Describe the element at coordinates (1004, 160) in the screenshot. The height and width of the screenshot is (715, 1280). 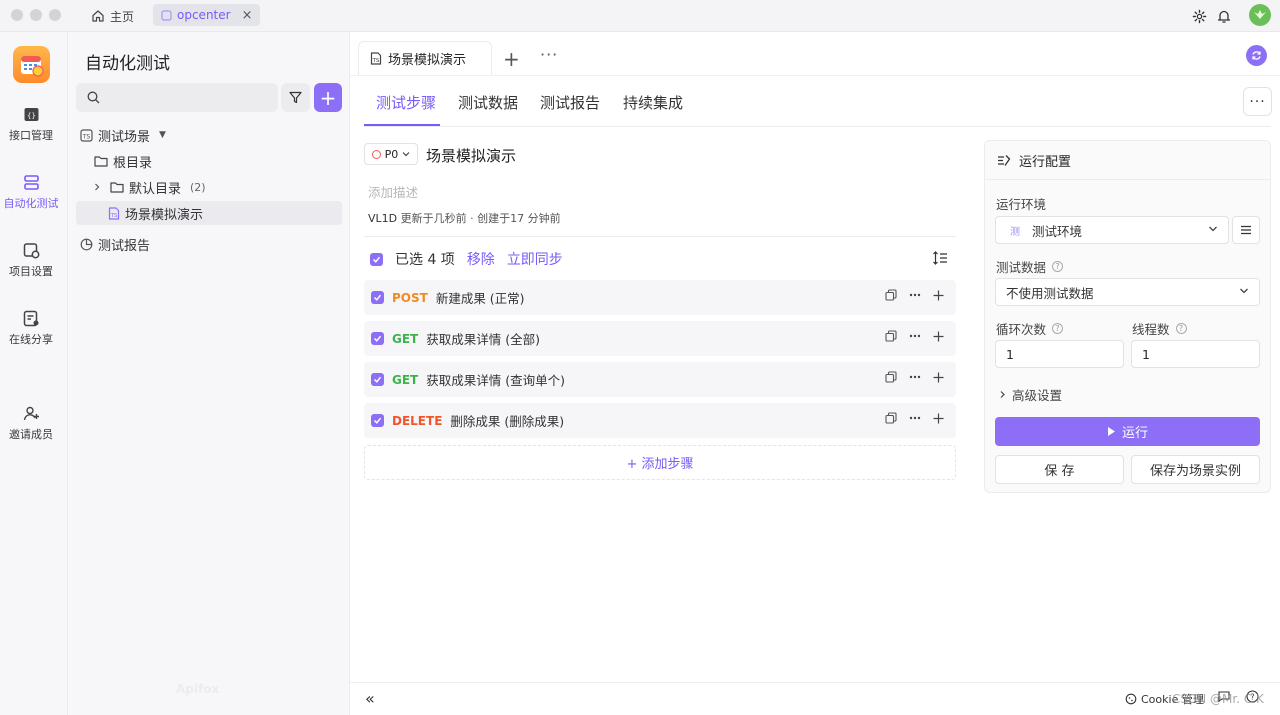
I see `run-config-icon` at that location.